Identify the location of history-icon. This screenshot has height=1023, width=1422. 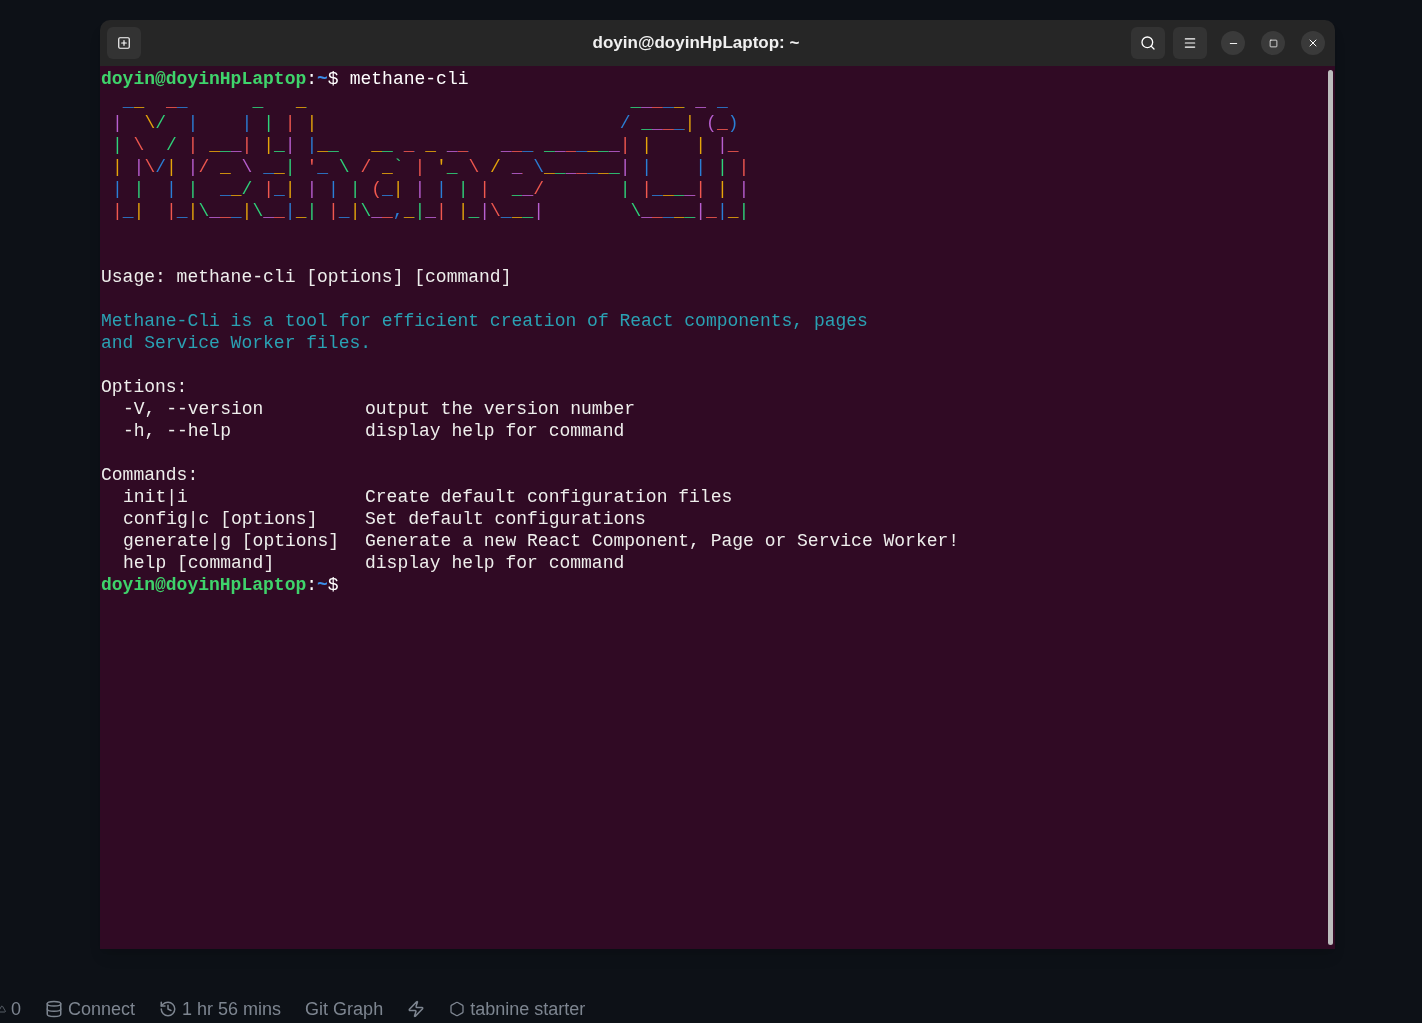
(168, 1009).